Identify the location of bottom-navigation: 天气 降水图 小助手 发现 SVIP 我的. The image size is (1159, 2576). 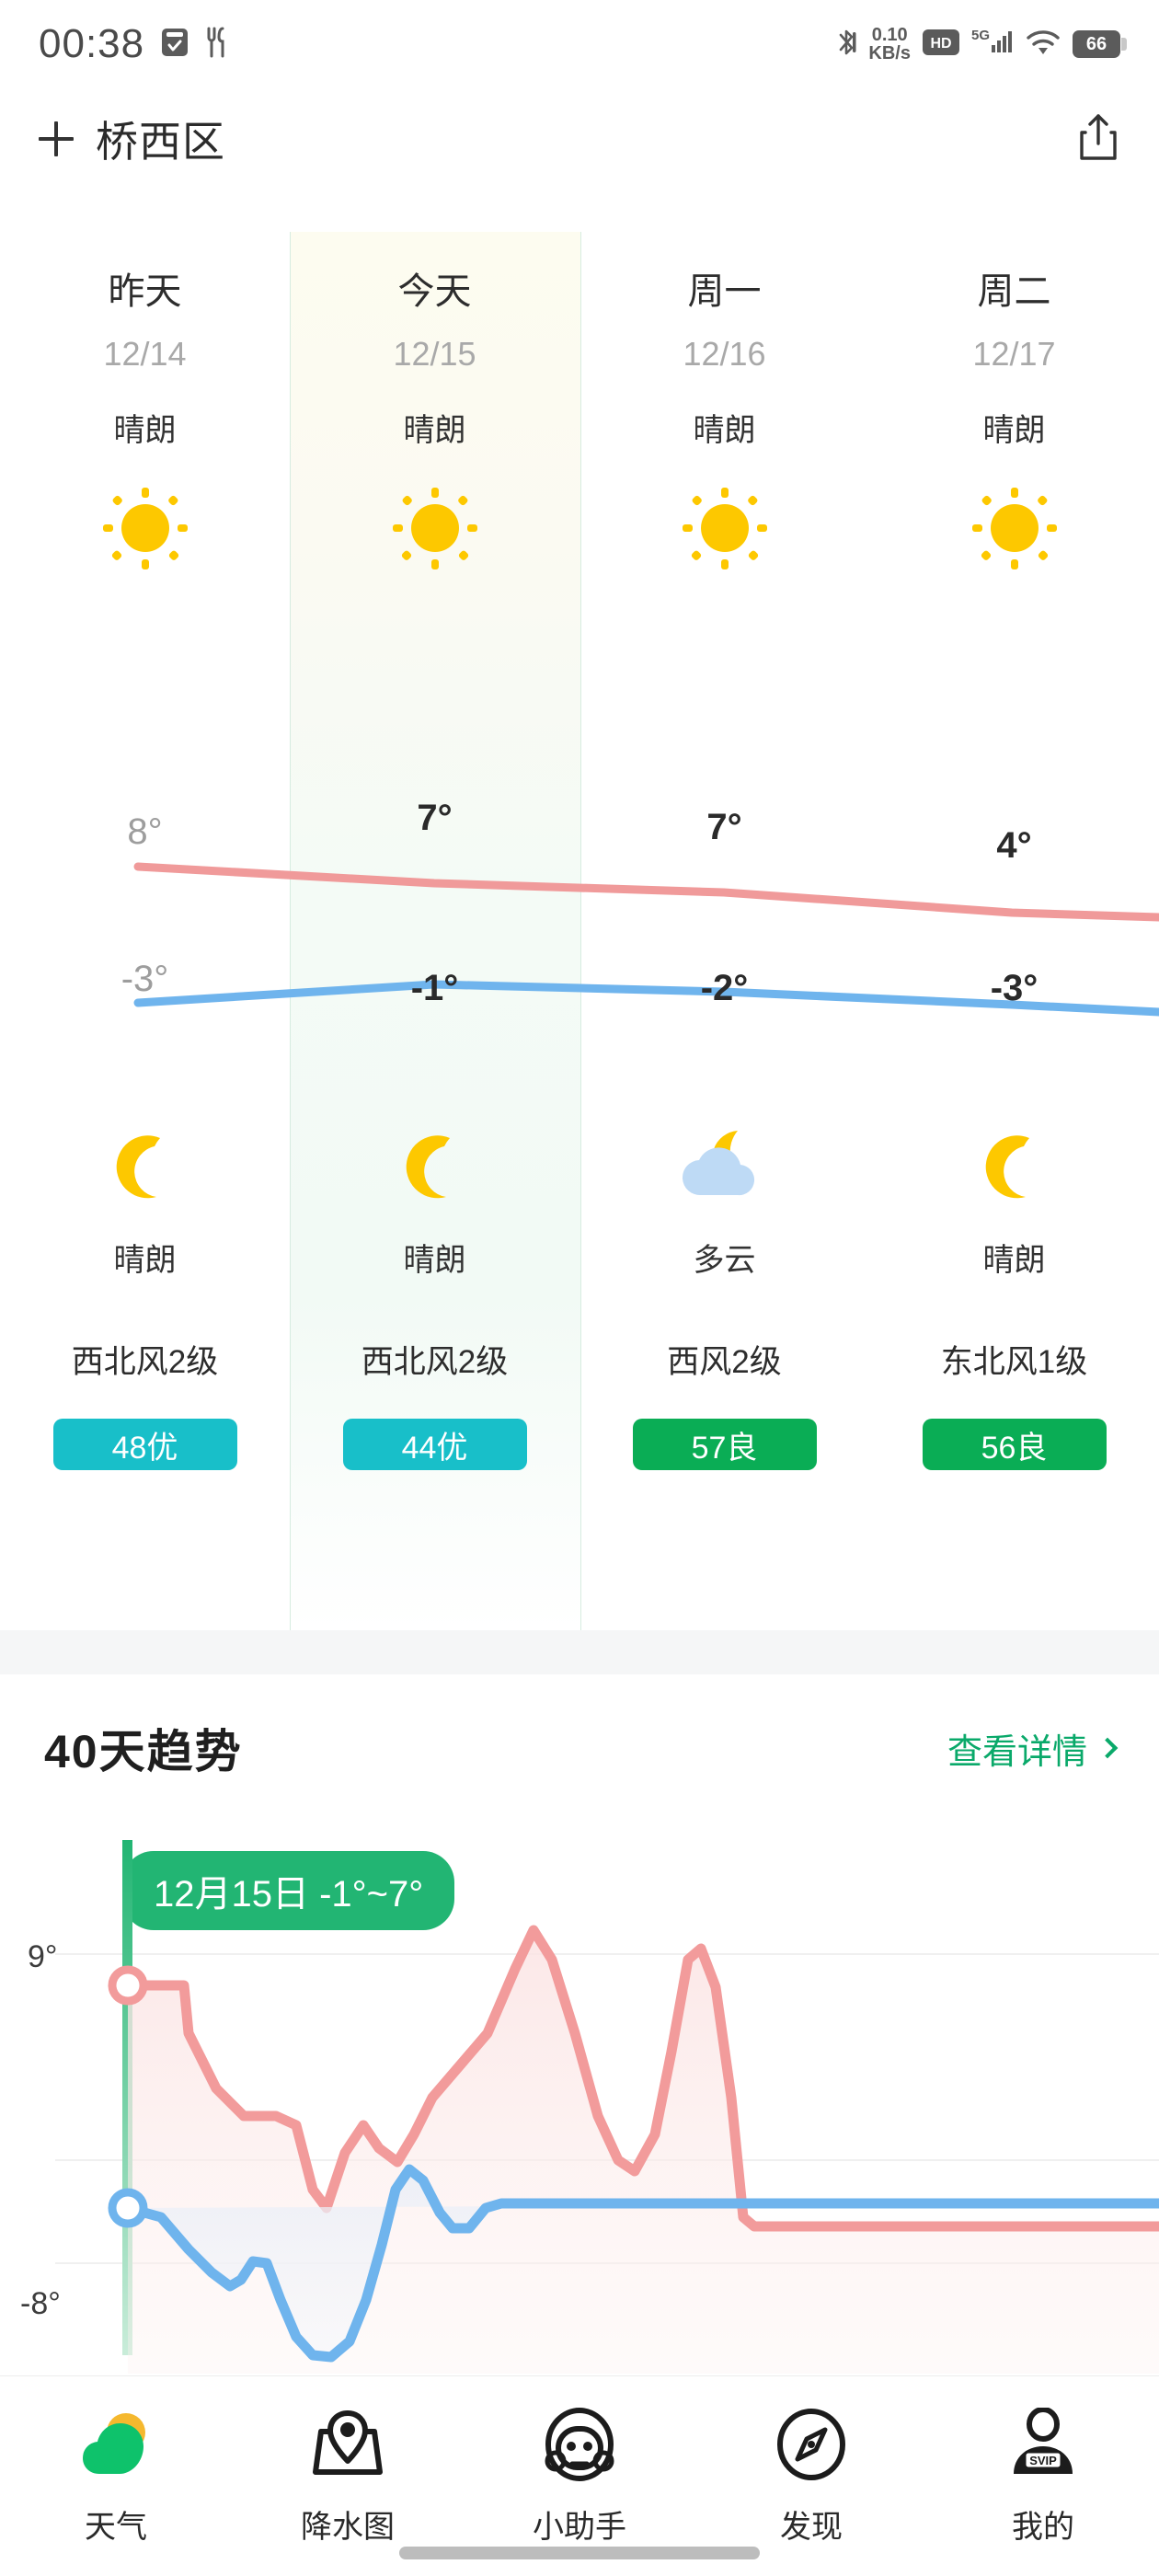
(579, 2475).